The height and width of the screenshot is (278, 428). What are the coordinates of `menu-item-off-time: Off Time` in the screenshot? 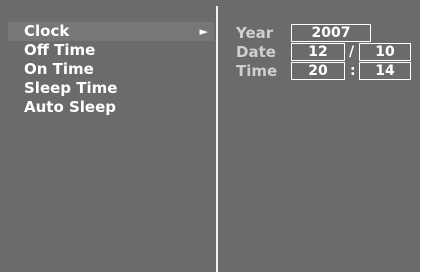 It's located at (111, 50).